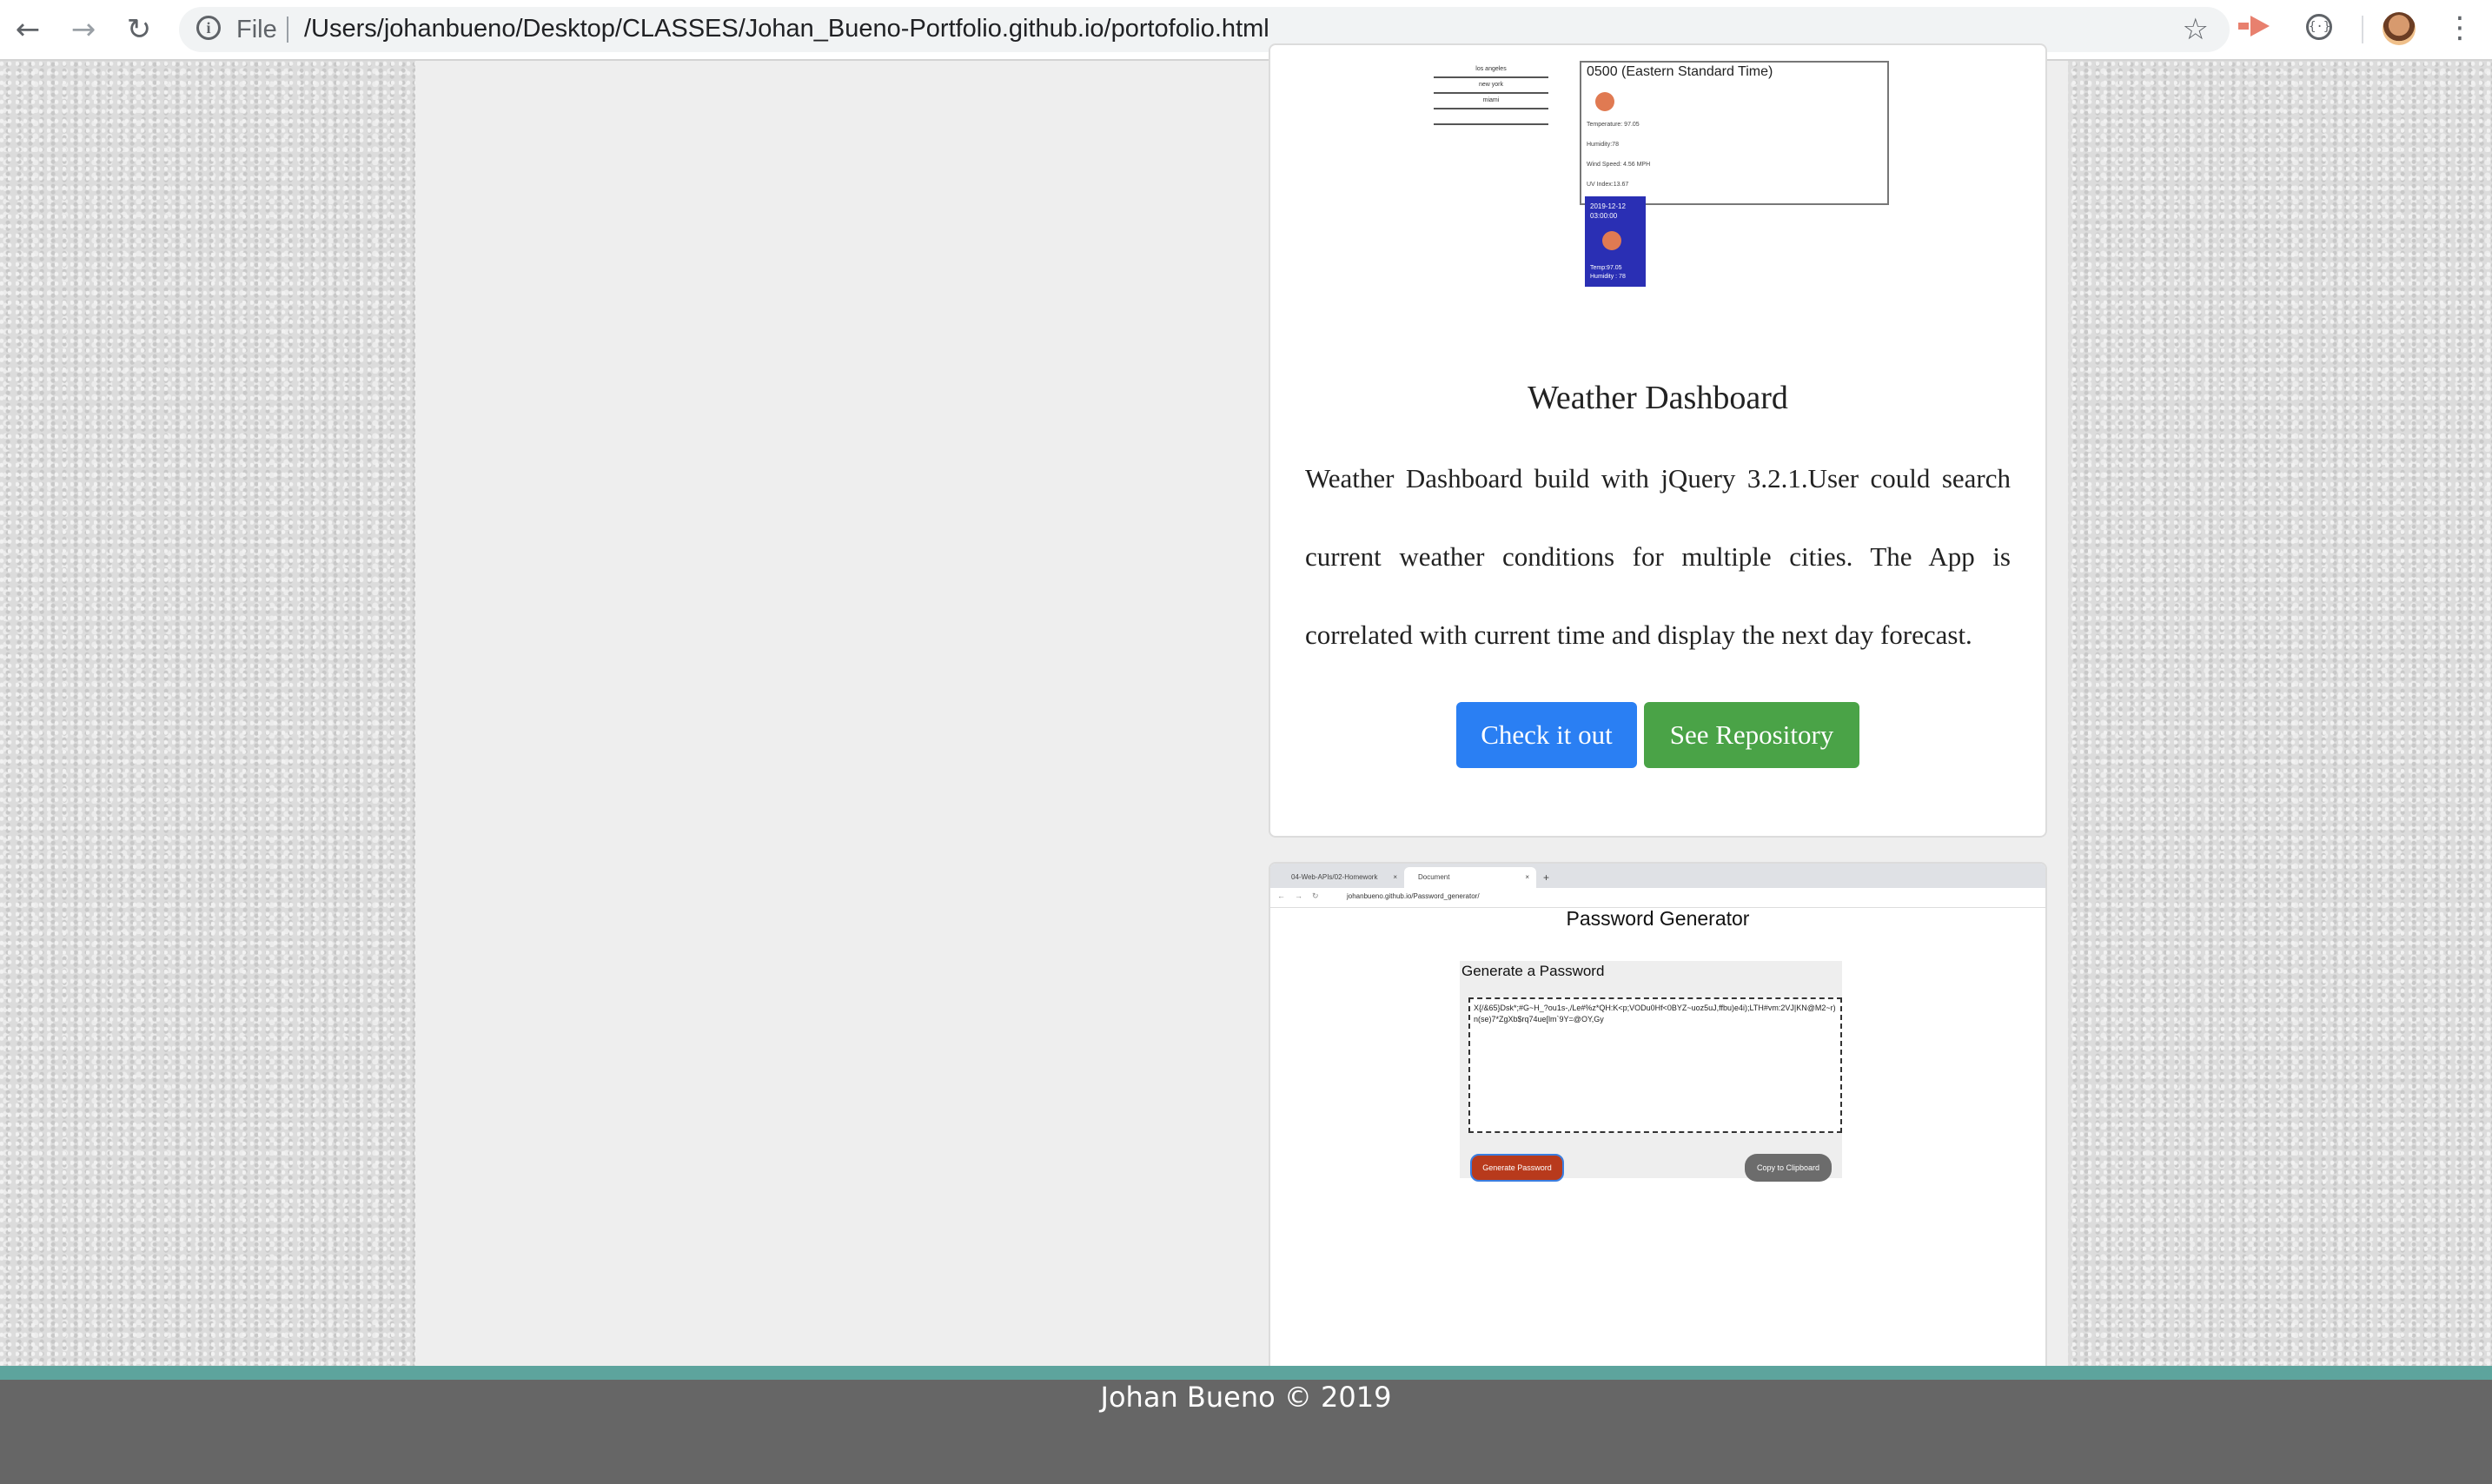  I want to click on wind-line: Wind Speed: 4.56 MPH, so click(1619, 165).